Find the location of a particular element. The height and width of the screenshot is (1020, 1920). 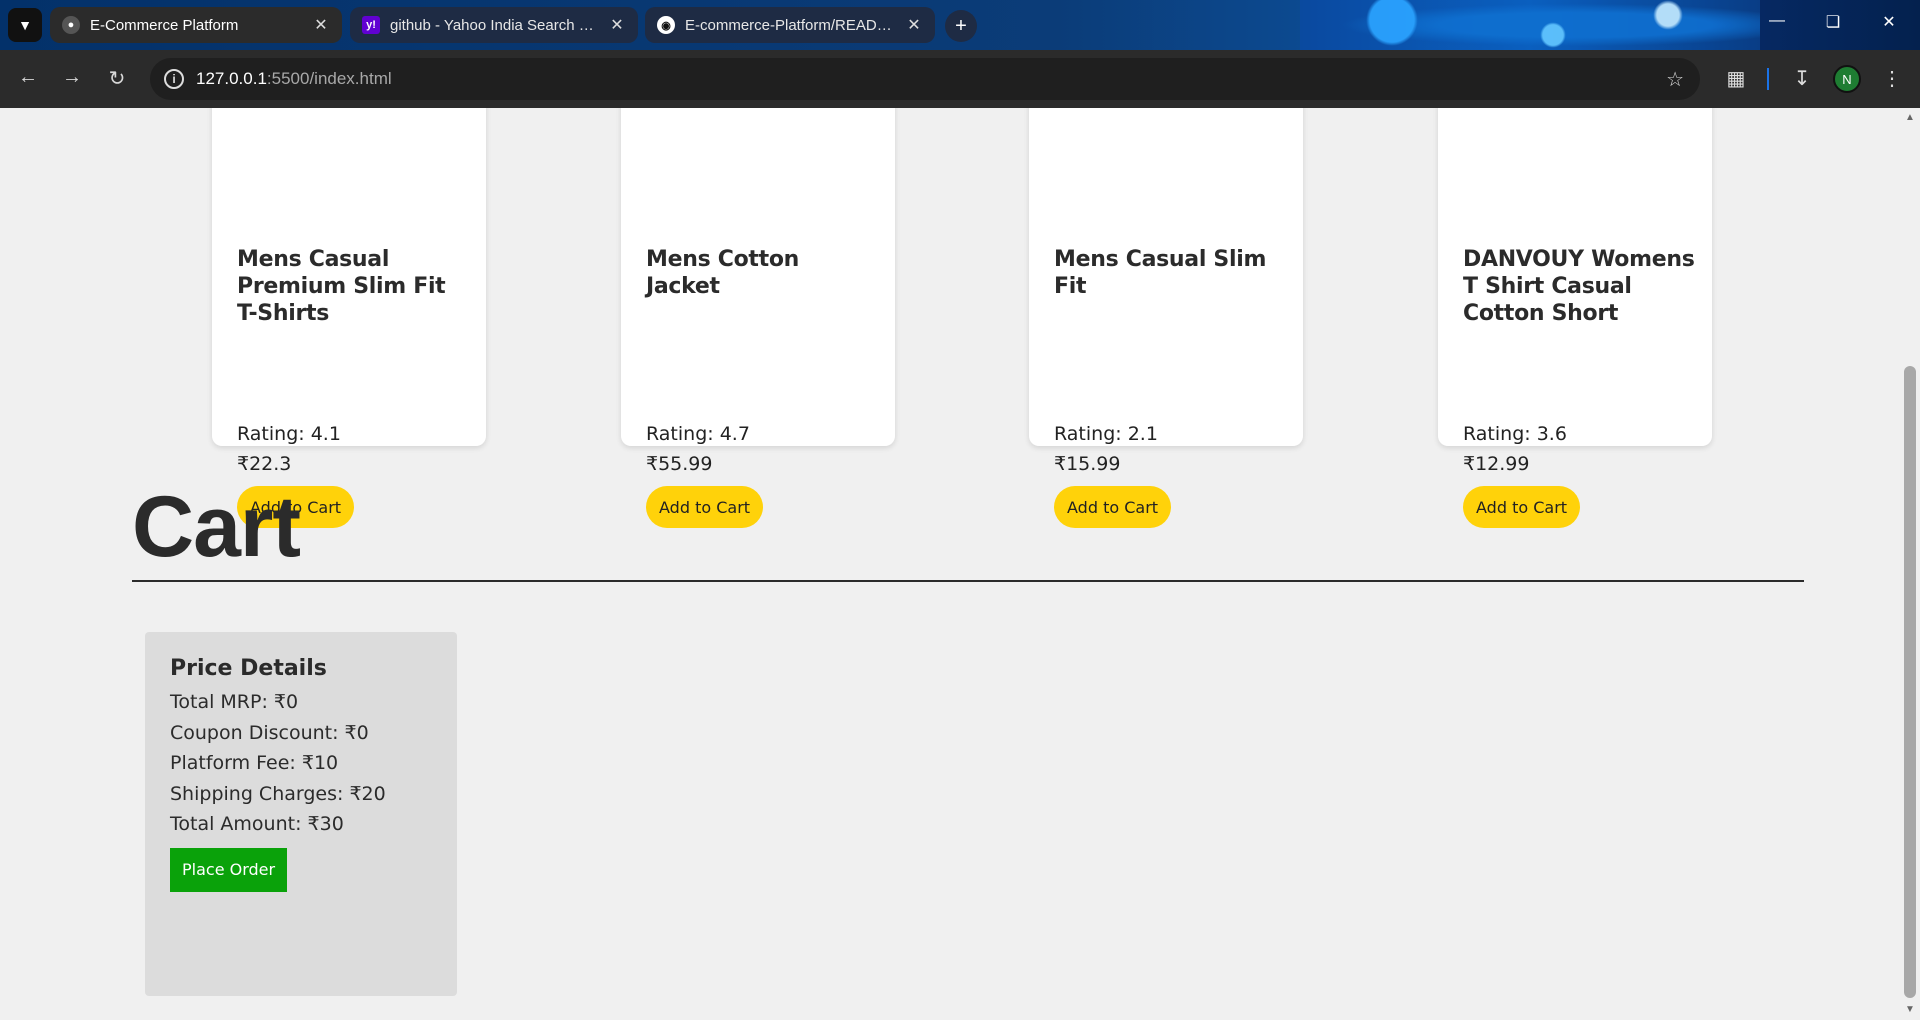

chevron-down-icon: ▼ is located at coordinates (25, 25).